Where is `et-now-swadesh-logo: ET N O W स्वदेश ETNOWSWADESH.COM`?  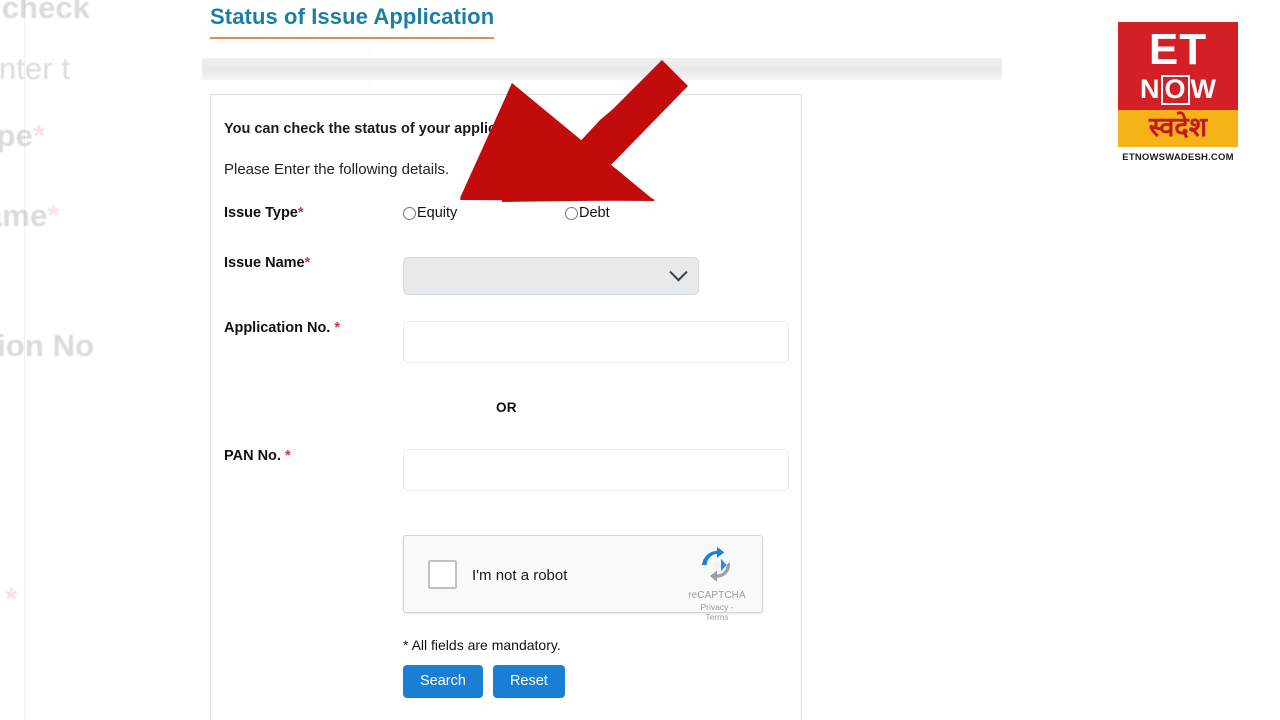
et-now-swadesh-logo: ET N O W स्वदेश ETNOWSWADESH.COM is located at coordinates (1178, 92).